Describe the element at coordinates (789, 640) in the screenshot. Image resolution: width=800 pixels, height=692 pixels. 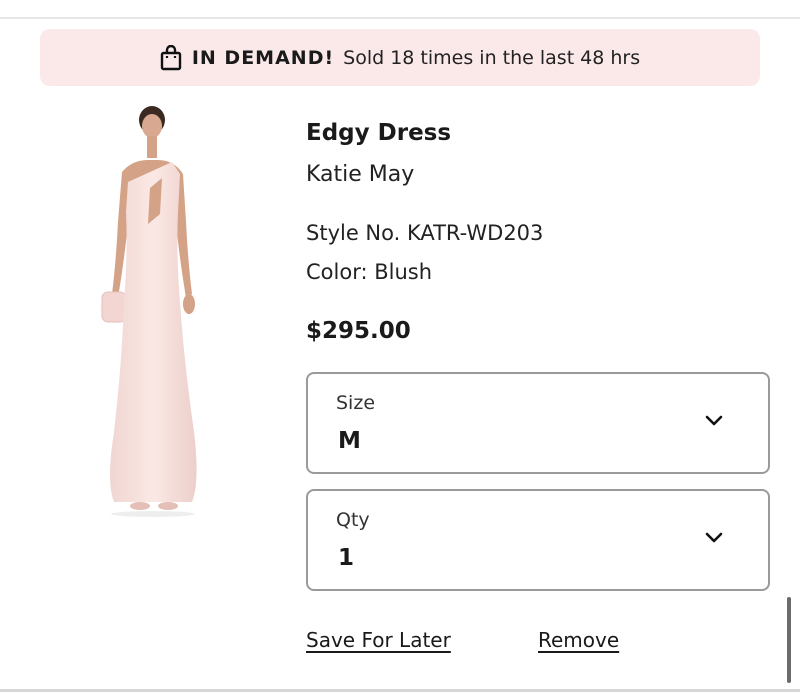
I see `scrollbar` at that location.